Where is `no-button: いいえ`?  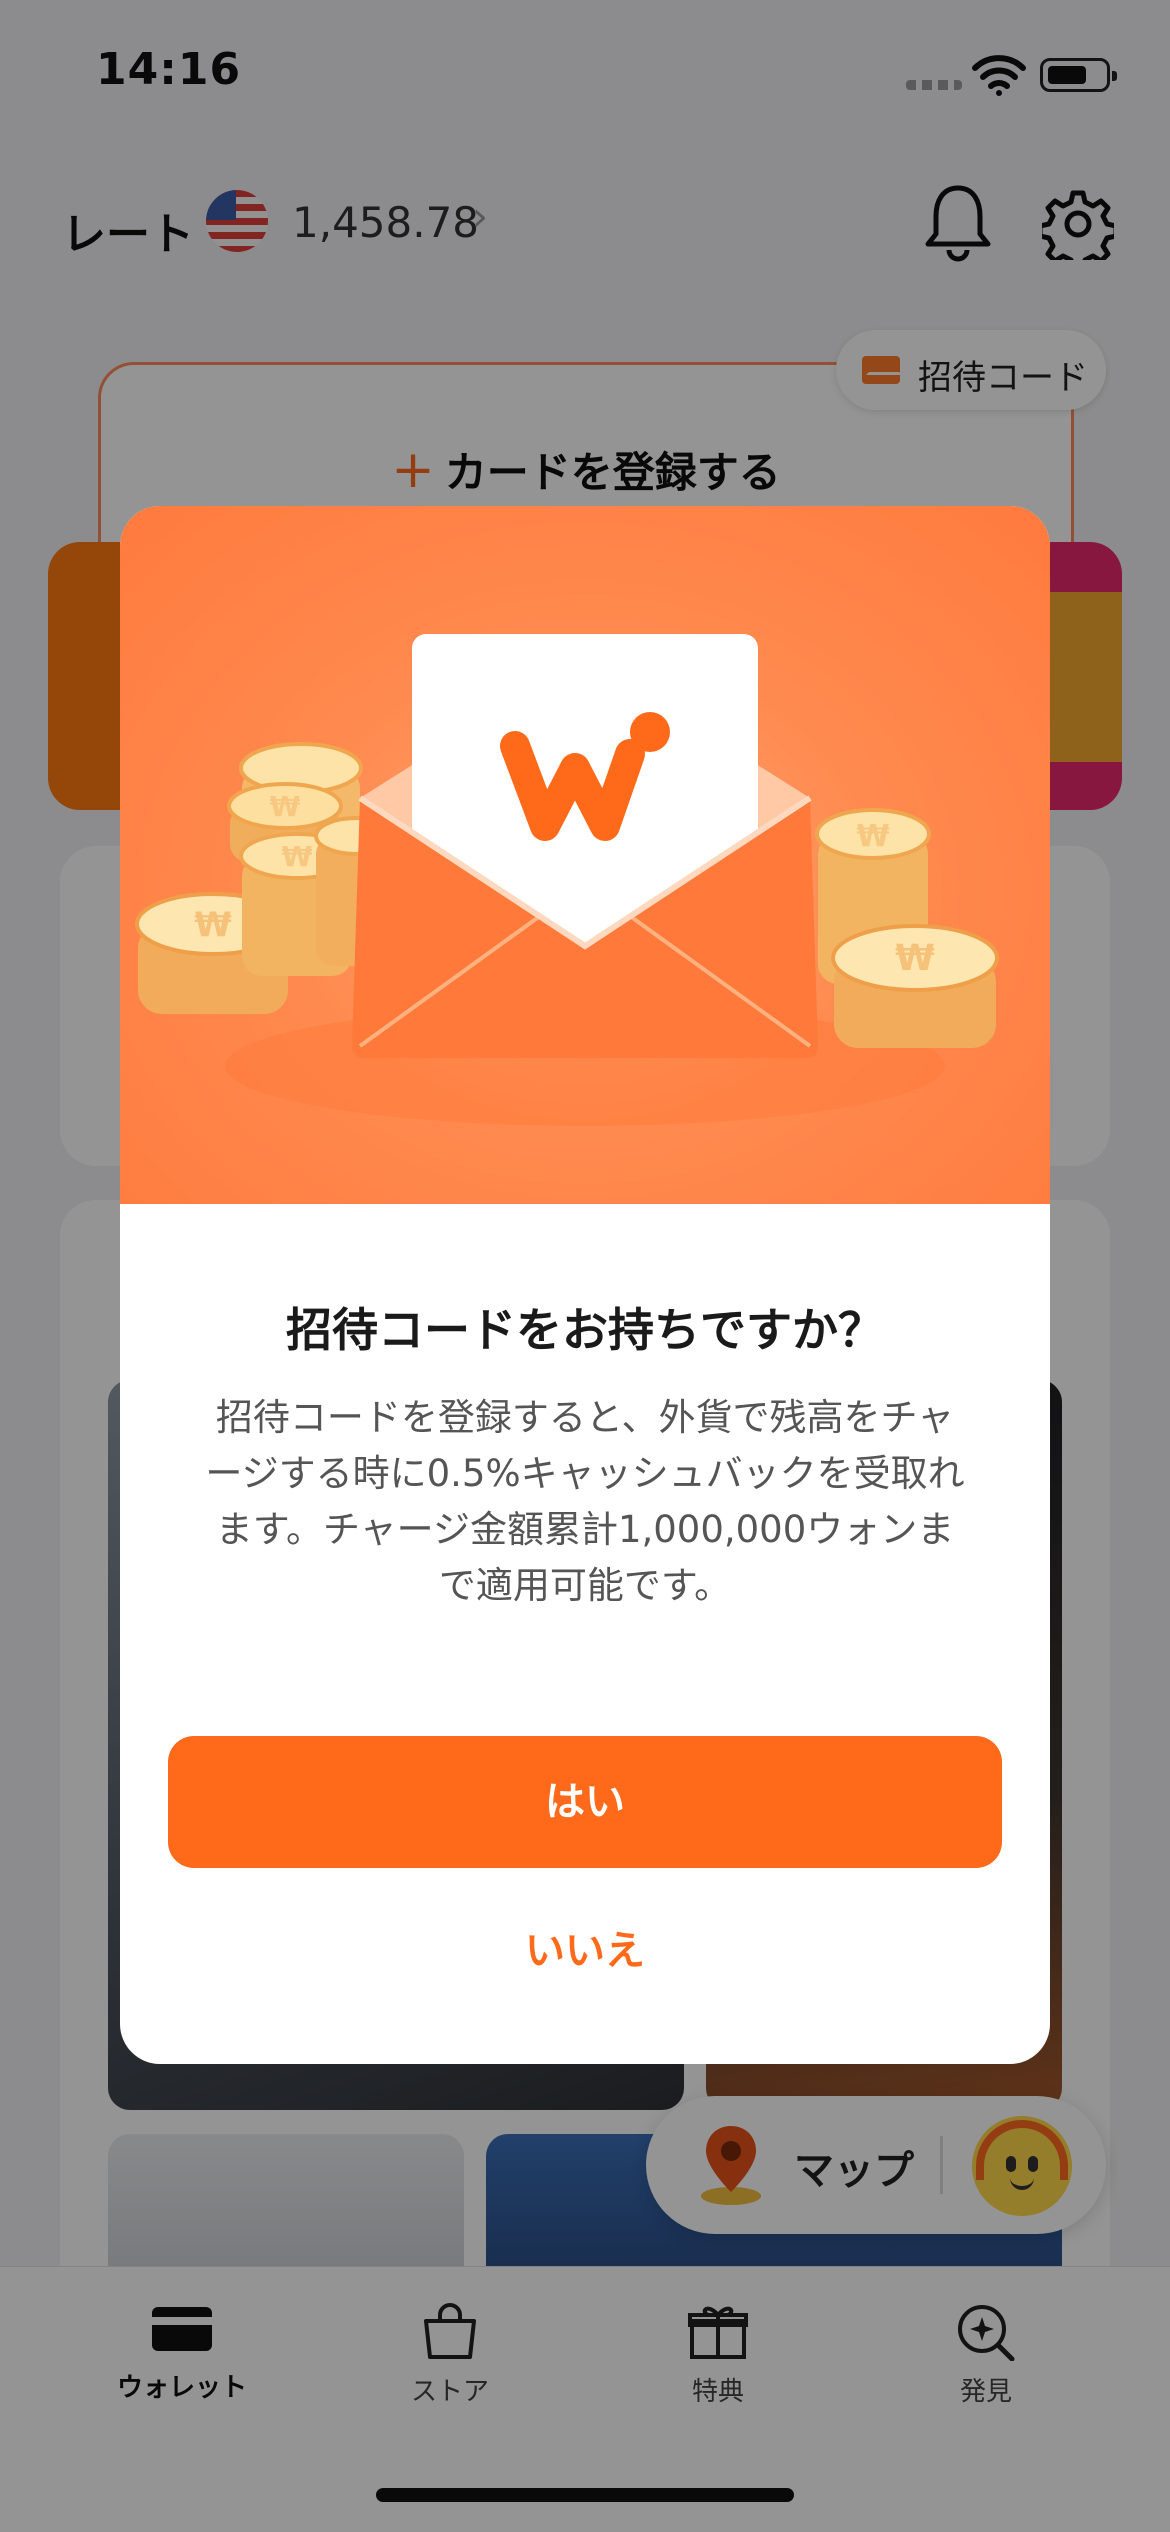
no-button: いいえ is located at coordinates (585, 1951).